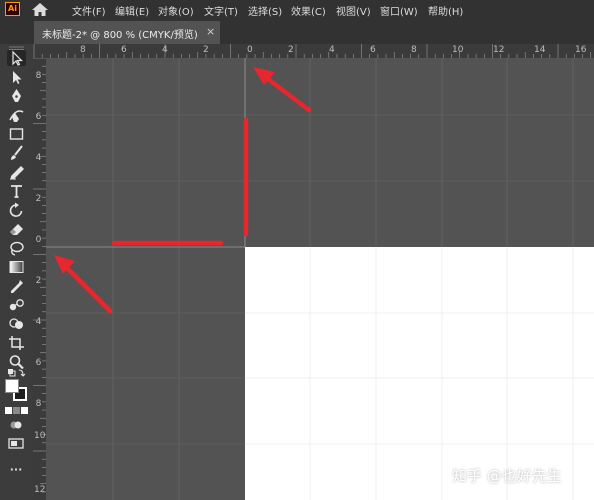 Image resolution: width=594 pixels, height=500 pixels. I want to click on watermark: 知乎 @也好先生, so click(507, 476).